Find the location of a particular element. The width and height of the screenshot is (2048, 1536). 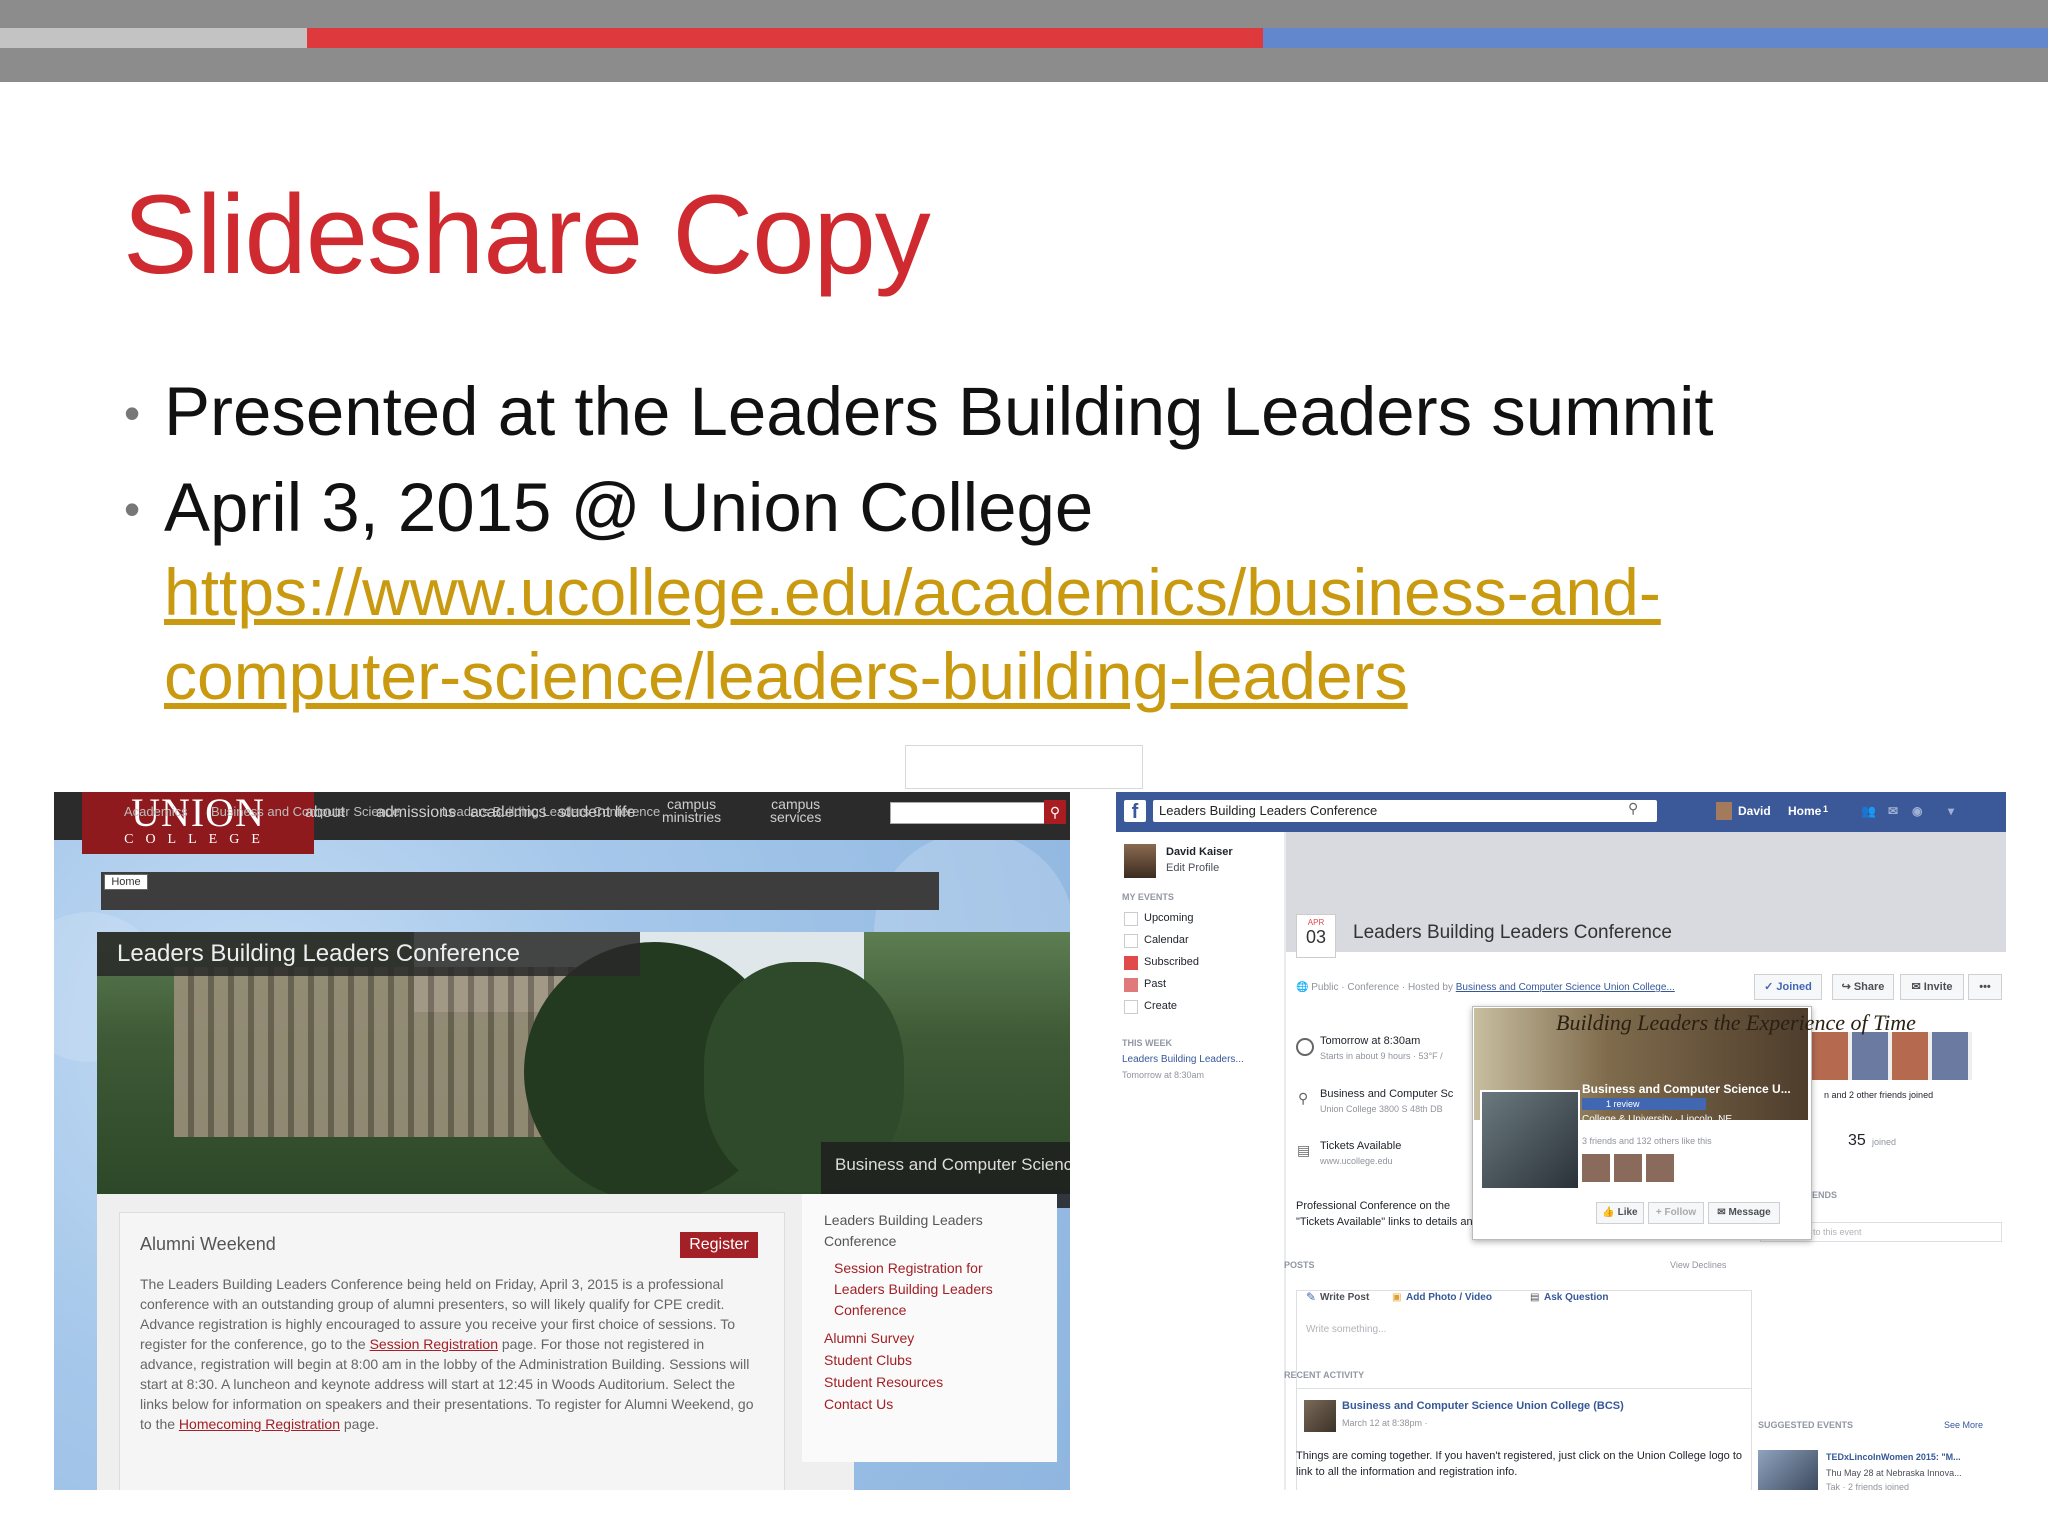

settings-icon: ▾ is located at coordinates (1951, 811).